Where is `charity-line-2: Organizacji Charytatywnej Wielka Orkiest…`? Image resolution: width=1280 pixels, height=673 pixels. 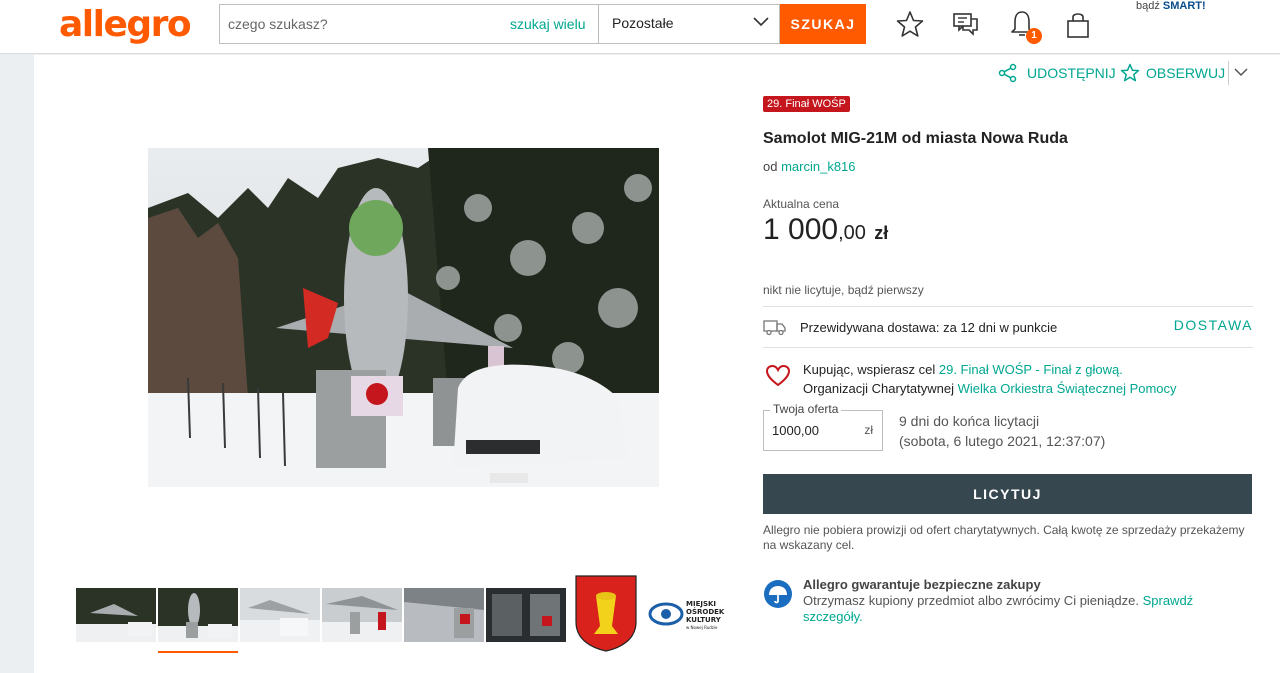
charity-line-2: Organizacji Charytatywnej Wielka Orkiest… is located at coordinates (990, 388).